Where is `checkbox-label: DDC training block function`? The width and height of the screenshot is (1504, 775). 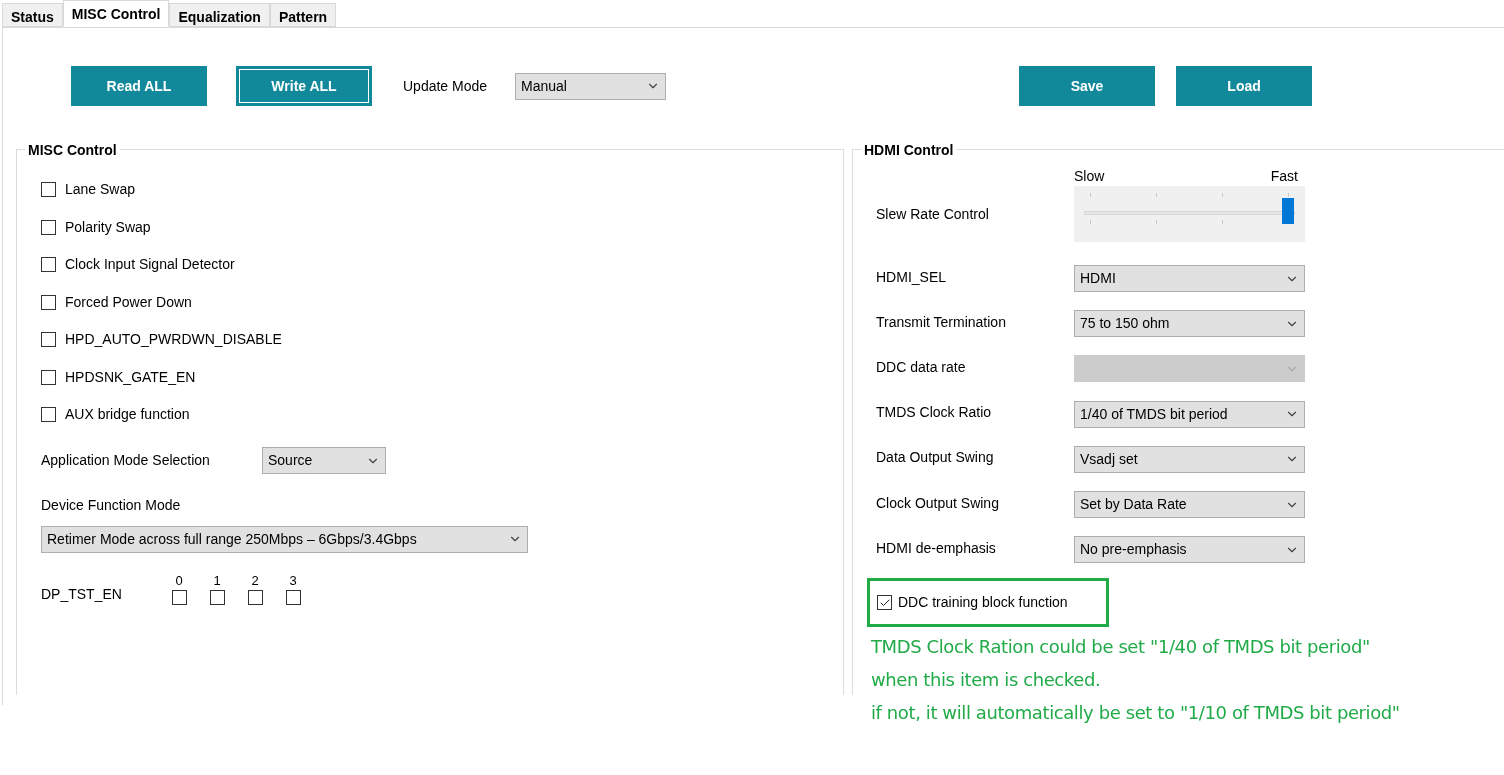
checkbox-label: DDC training block function is located at coordinates (983, 603).